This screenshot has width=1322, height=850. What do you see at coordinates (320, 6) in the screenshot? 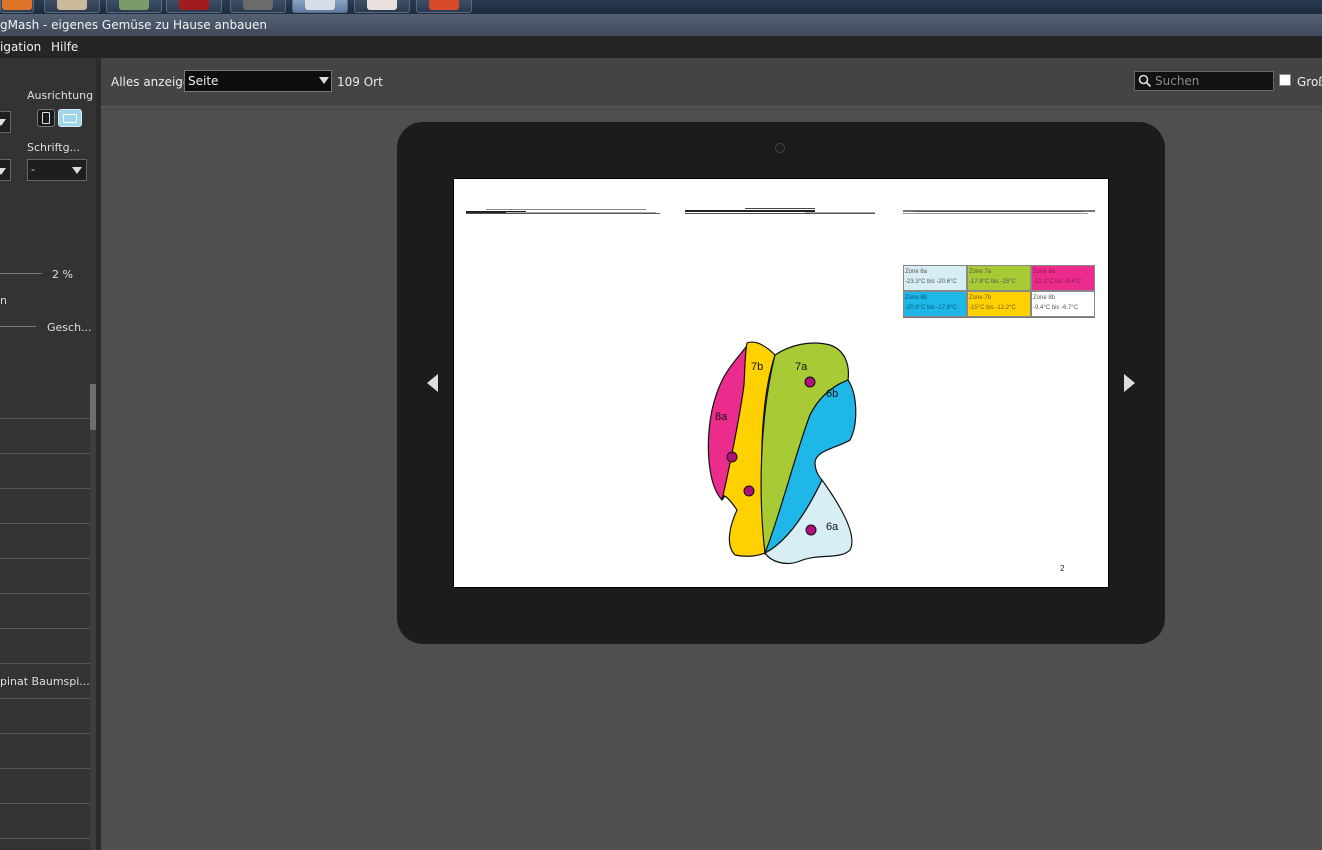
I see `taskbar-app-button-active` at bounding box center [320, 6].